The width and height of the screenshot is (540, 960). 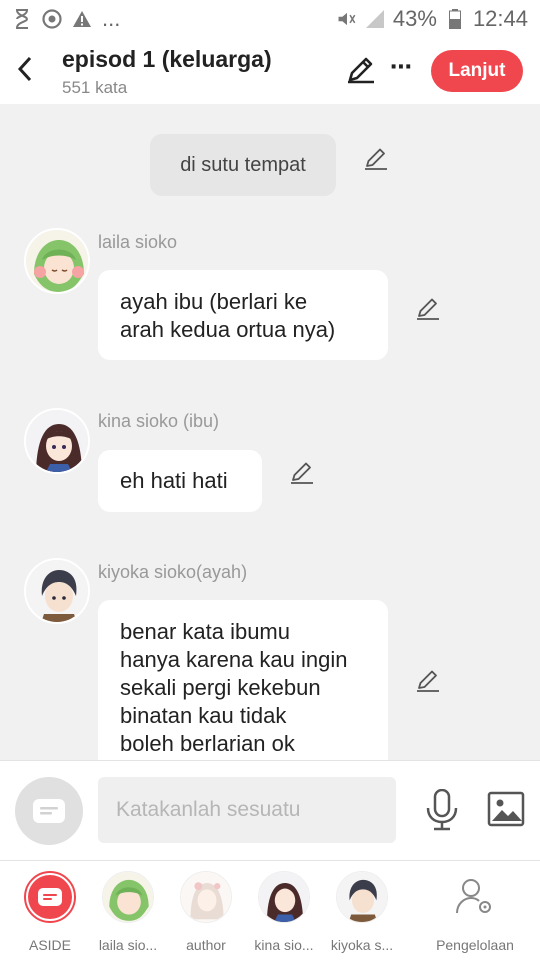 I want to click on aside-toggle-button, so click(x=49, y=811).